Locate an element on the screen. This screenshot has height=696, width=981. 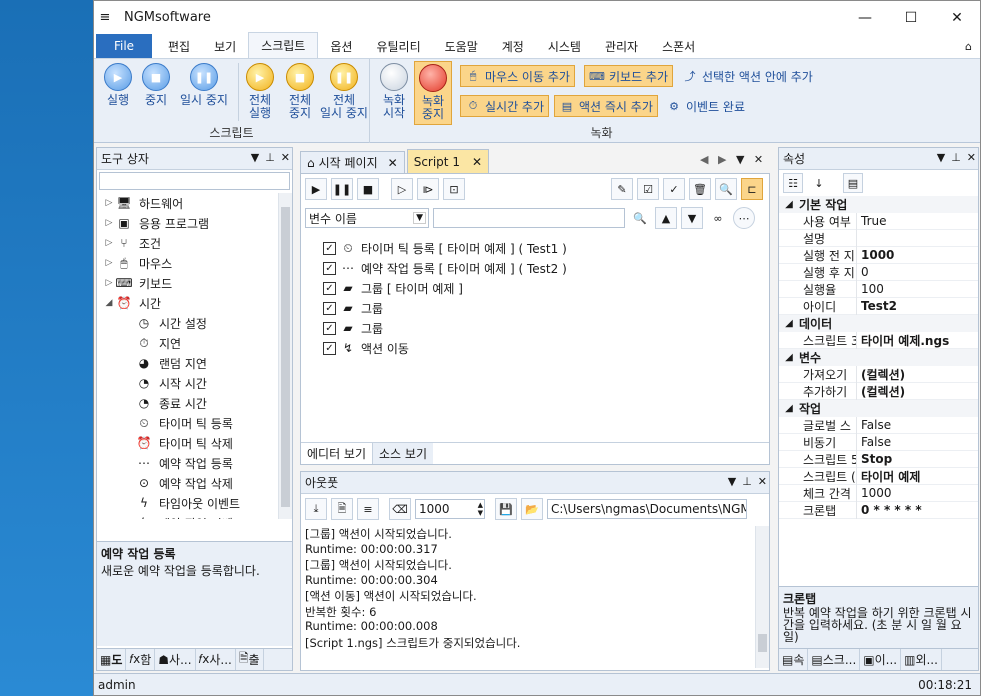
sort-alpha-icon: ↓ is located at coordinates (819, 183).